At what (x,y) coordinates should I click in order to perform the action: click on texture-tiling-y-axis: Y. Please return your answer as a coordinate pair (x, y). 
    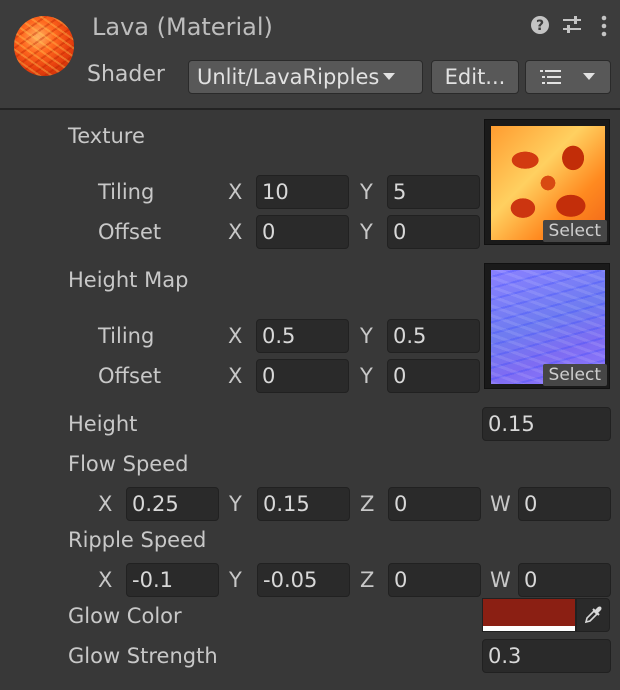
    Looking at the image, I should click on (366, 192).